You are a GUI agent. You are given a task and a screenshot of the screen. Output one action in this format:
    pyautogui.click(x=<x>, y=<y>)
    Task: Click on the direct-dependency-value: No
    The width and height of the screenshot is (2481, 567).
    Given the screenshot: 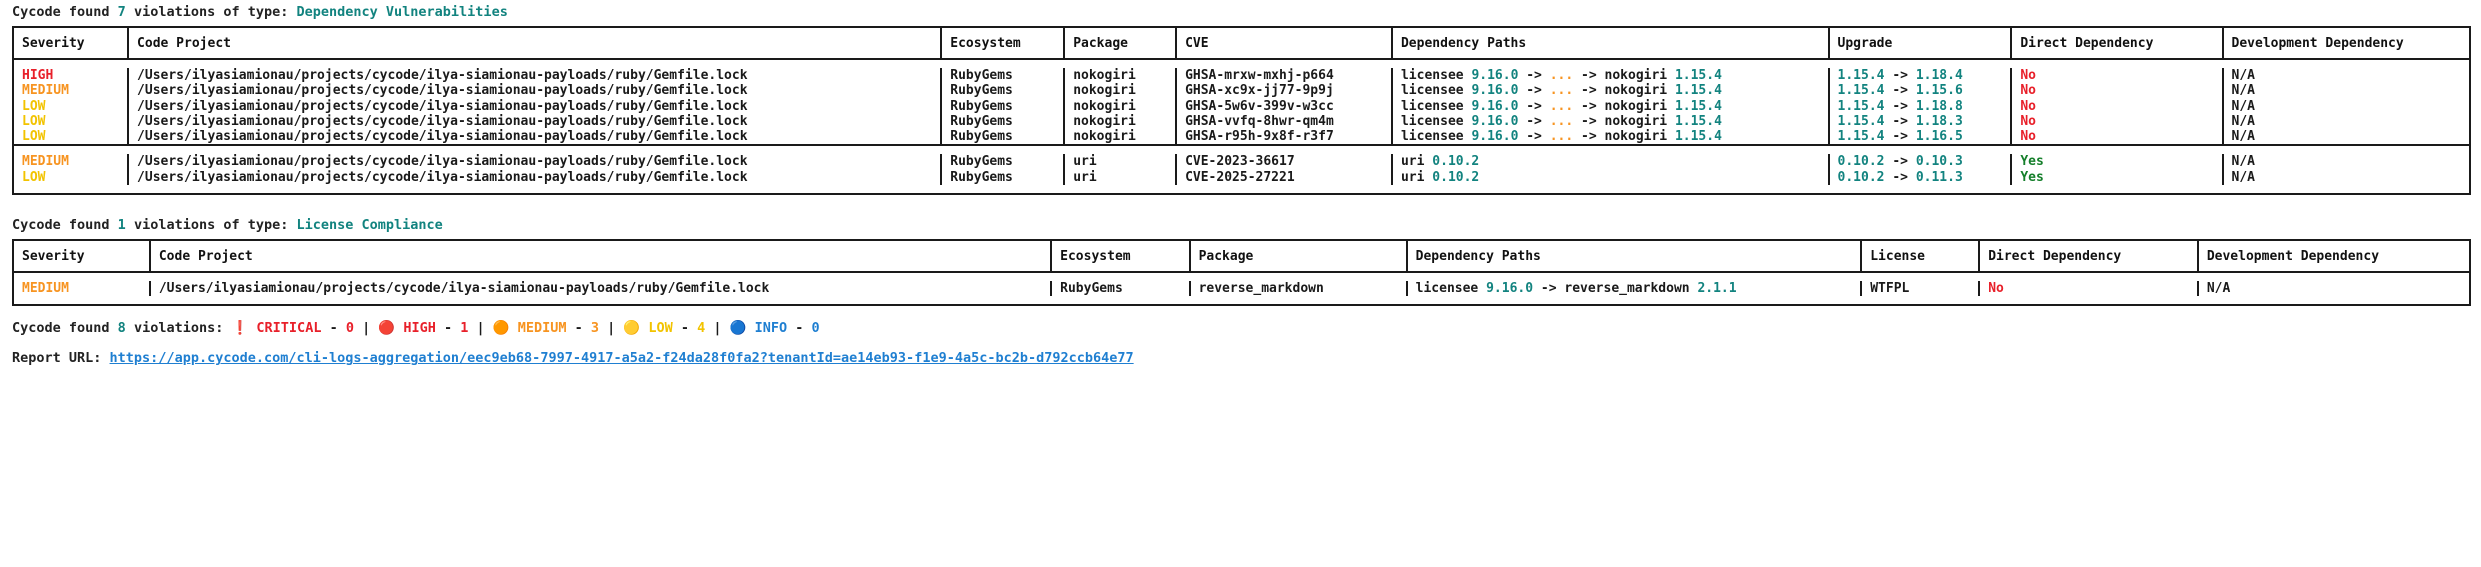 What is the action you would take?
    pyautogui.click(x=2028, y=121)
    